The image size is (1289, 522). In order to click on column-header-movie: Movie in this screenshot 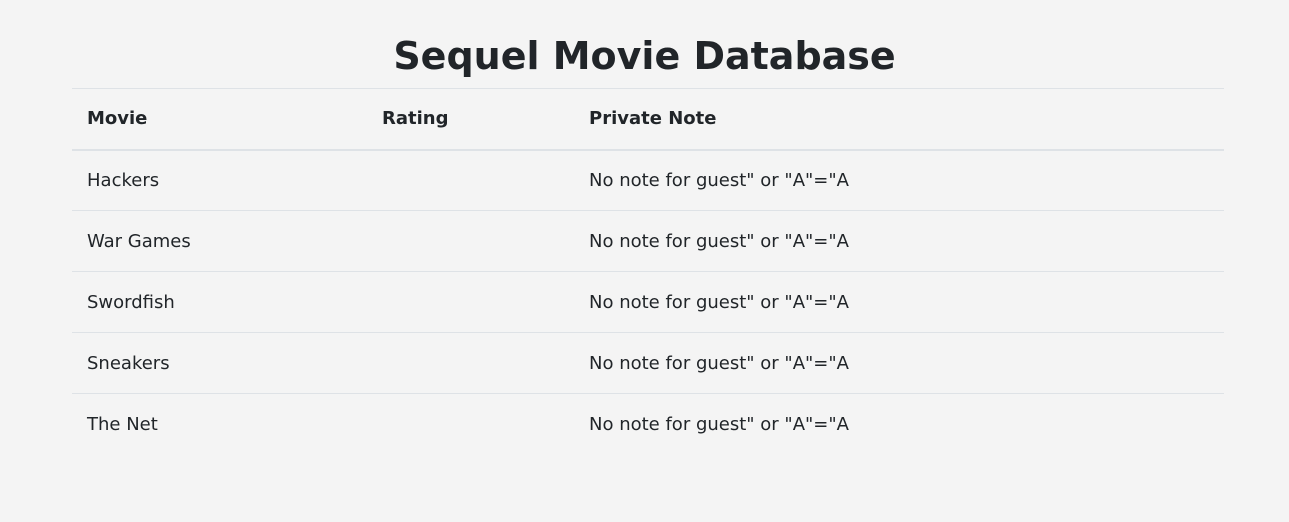, I will do `click(117, 119)`.